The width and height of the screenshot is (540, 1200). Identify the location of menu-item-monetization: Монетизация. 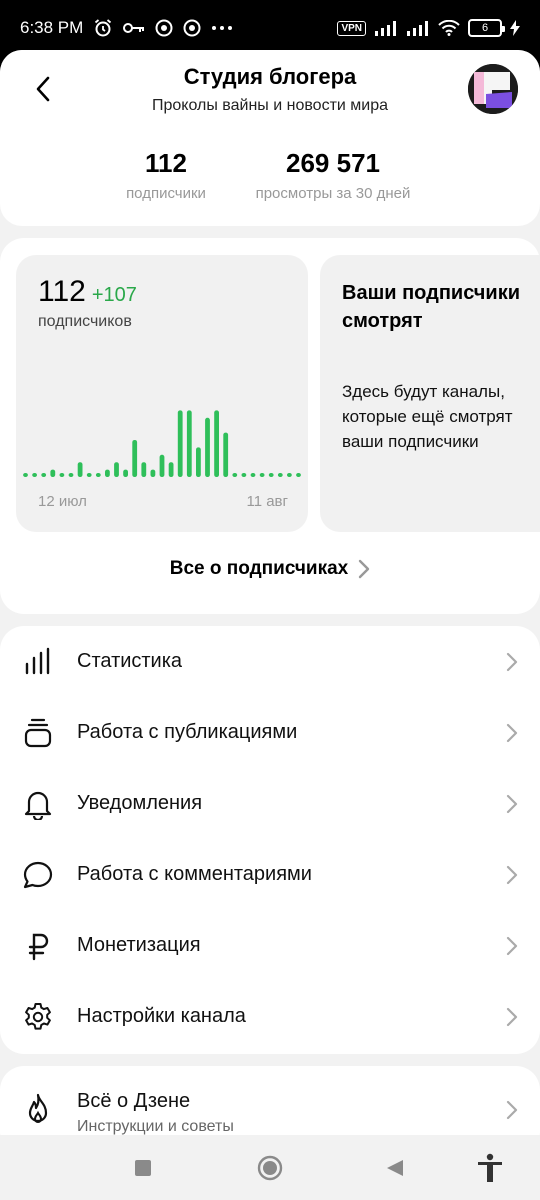
(270, 945).